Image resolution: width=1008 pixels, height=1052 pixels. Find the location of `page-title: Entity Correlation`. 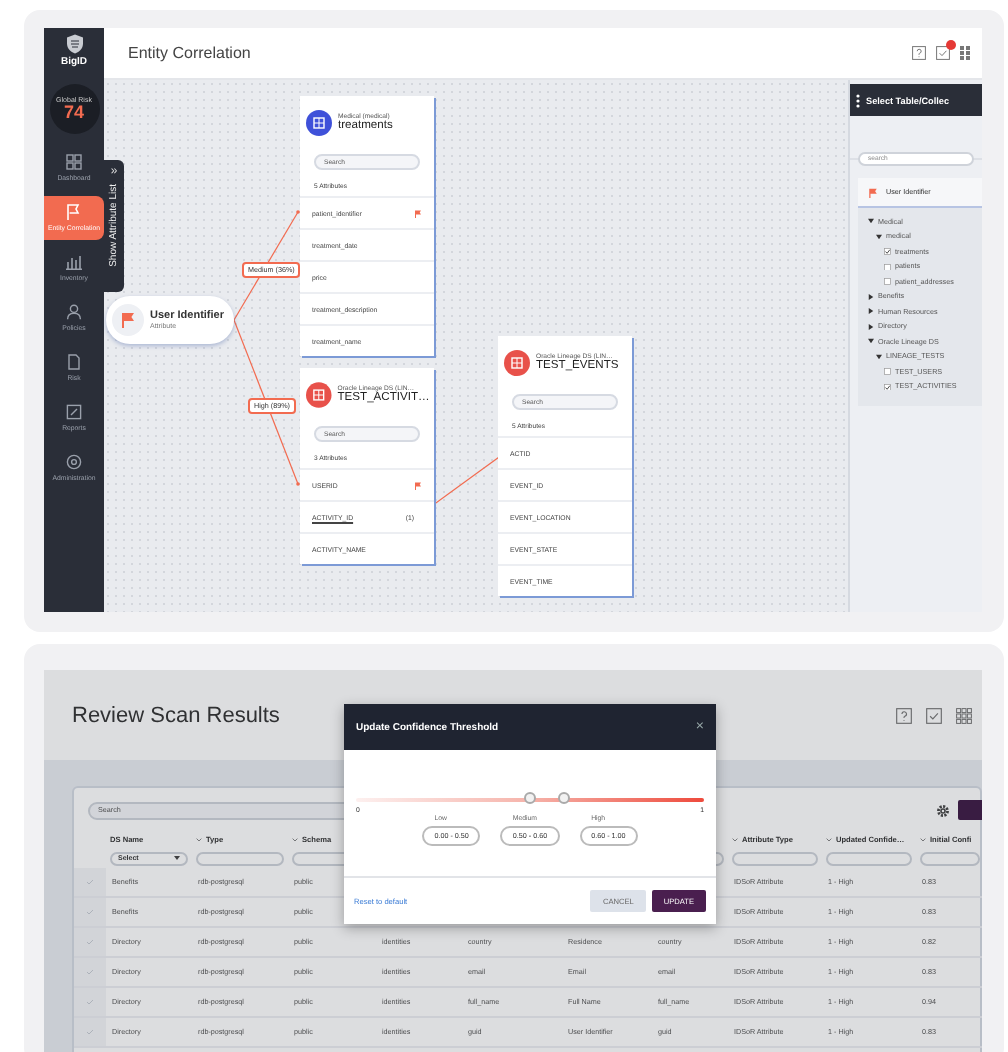

page-title: Entity Correlation is located at coordinates (190, 53).